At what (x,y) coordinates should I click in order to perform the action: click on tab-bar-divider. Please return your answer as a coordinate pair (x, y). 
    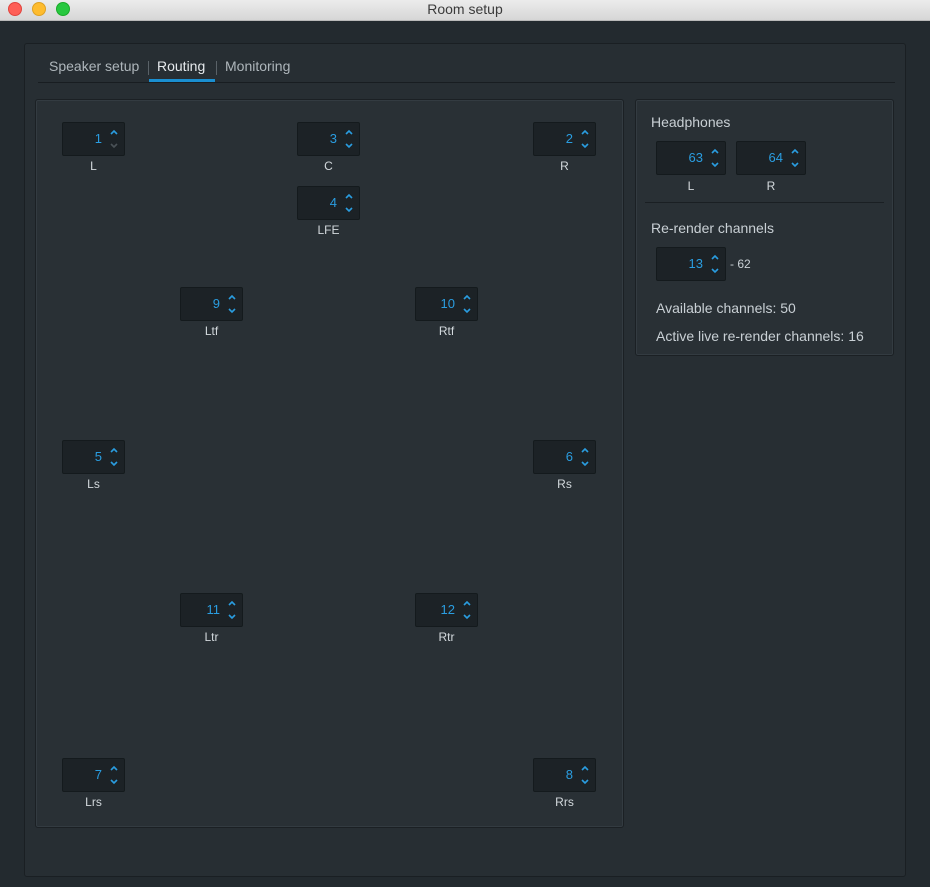
    Looking at the image, I should click on (466, 82).